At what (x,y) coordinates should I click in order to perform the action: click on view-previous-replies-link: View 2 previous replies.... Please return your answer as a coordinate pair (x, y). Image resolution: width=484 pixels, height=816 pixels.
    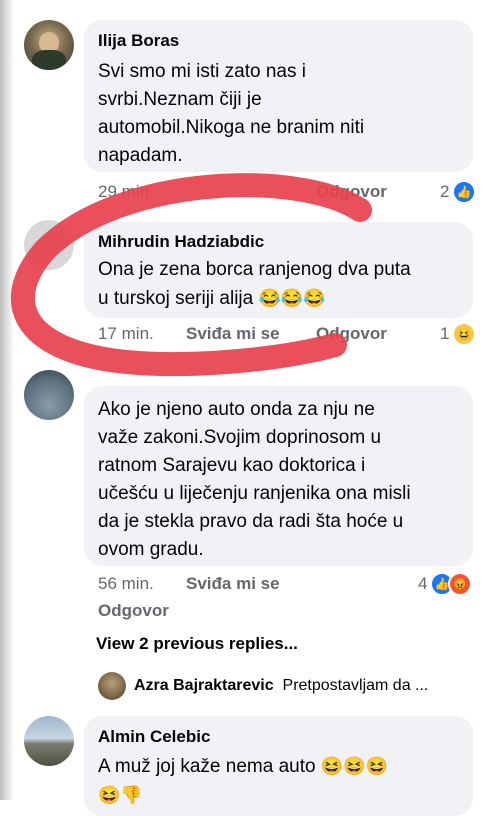
    Looking at the image, I should click on (197, 644).